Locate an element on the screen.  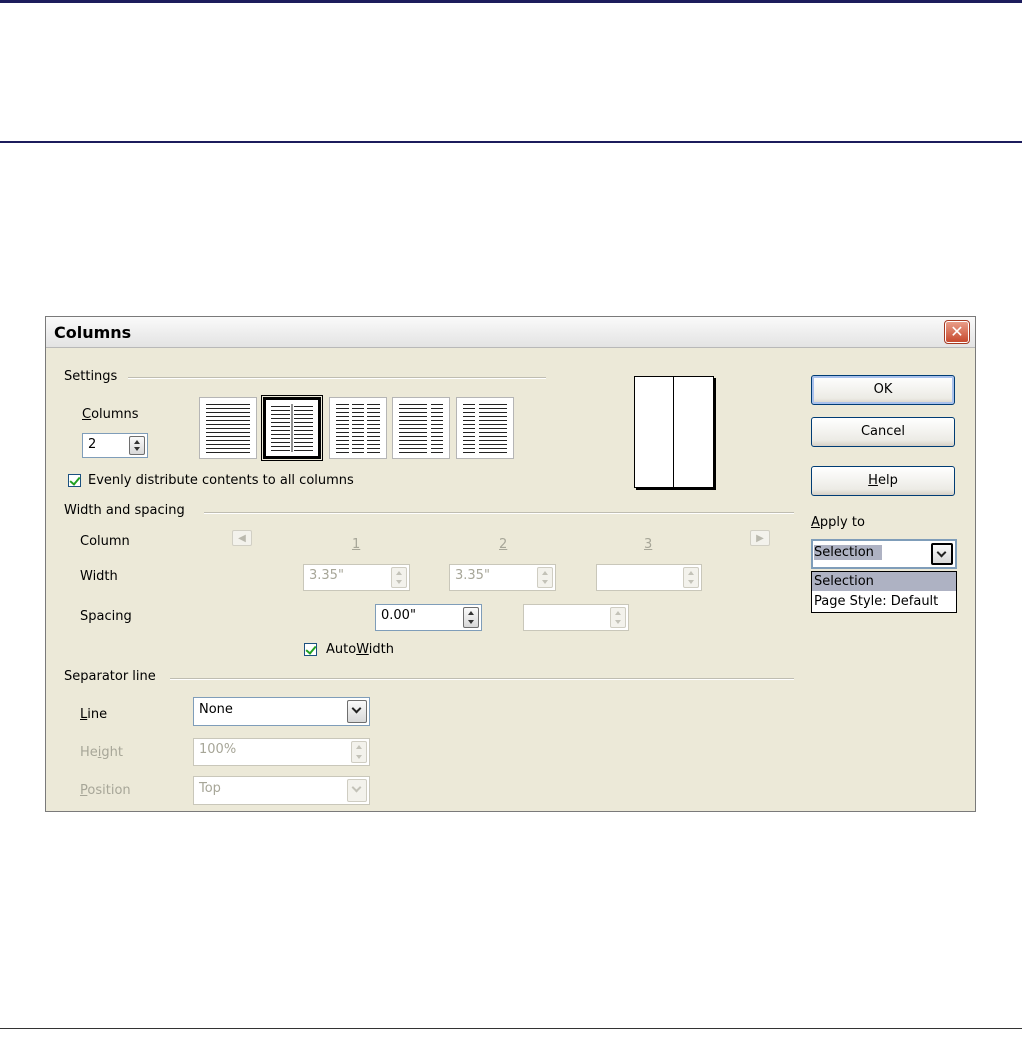
settings-divider is located at coordinates (337, 378).